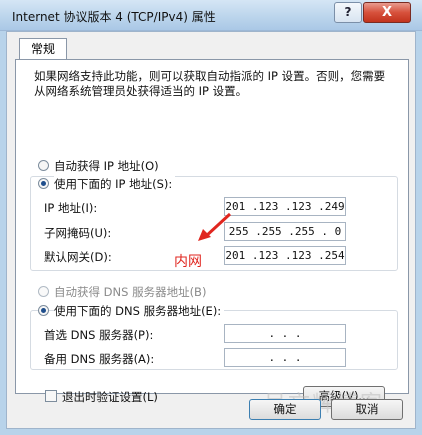 The width and height of the screenshot is (422, 435). What do you see at coordinates (367, 409) in the screenshot?
I see `cancel-button: 取消` at bounding box center [367, 409].